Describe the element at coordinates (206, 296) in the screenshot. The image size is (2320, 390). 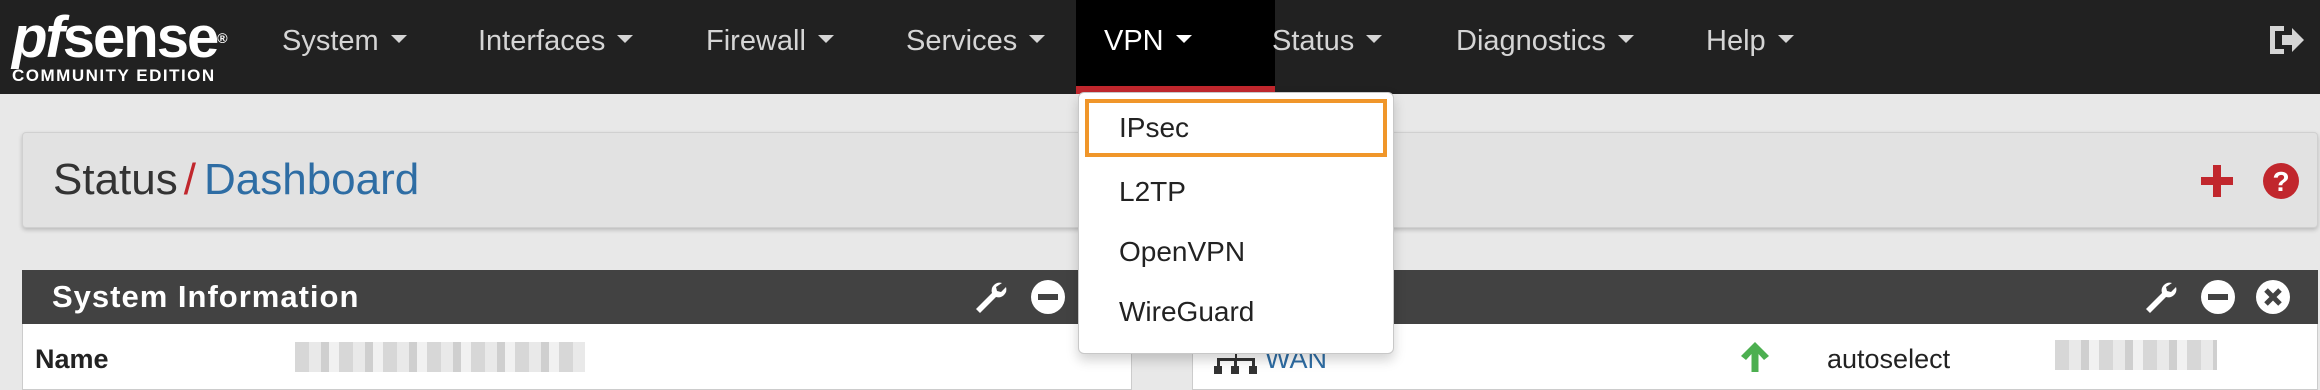
I see `panel-title: System Information` at that location.